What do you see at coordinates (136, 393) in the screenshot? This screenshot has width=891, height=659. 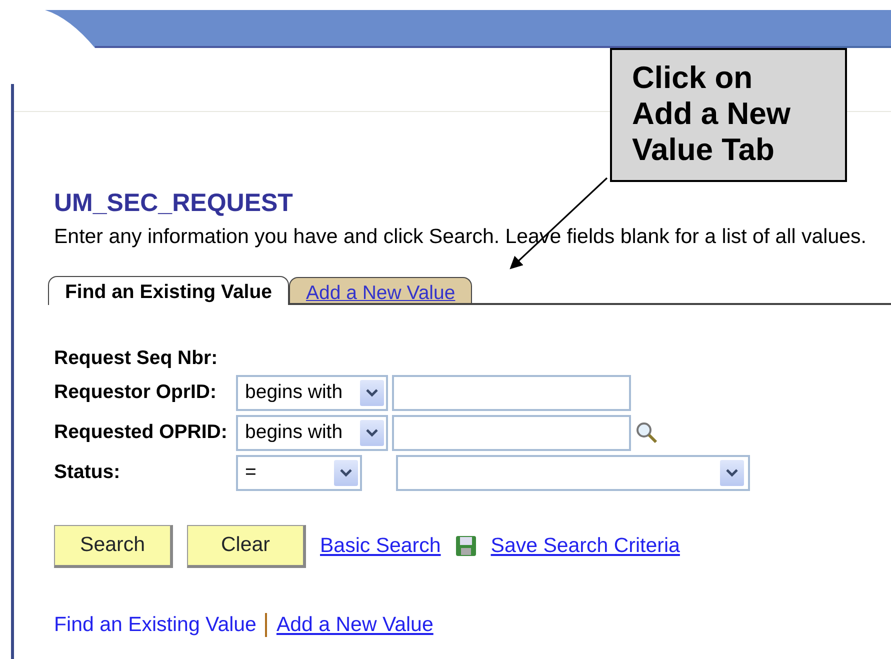 I see `field-label: Requestor OprID:` at bounding box center [136, 393].